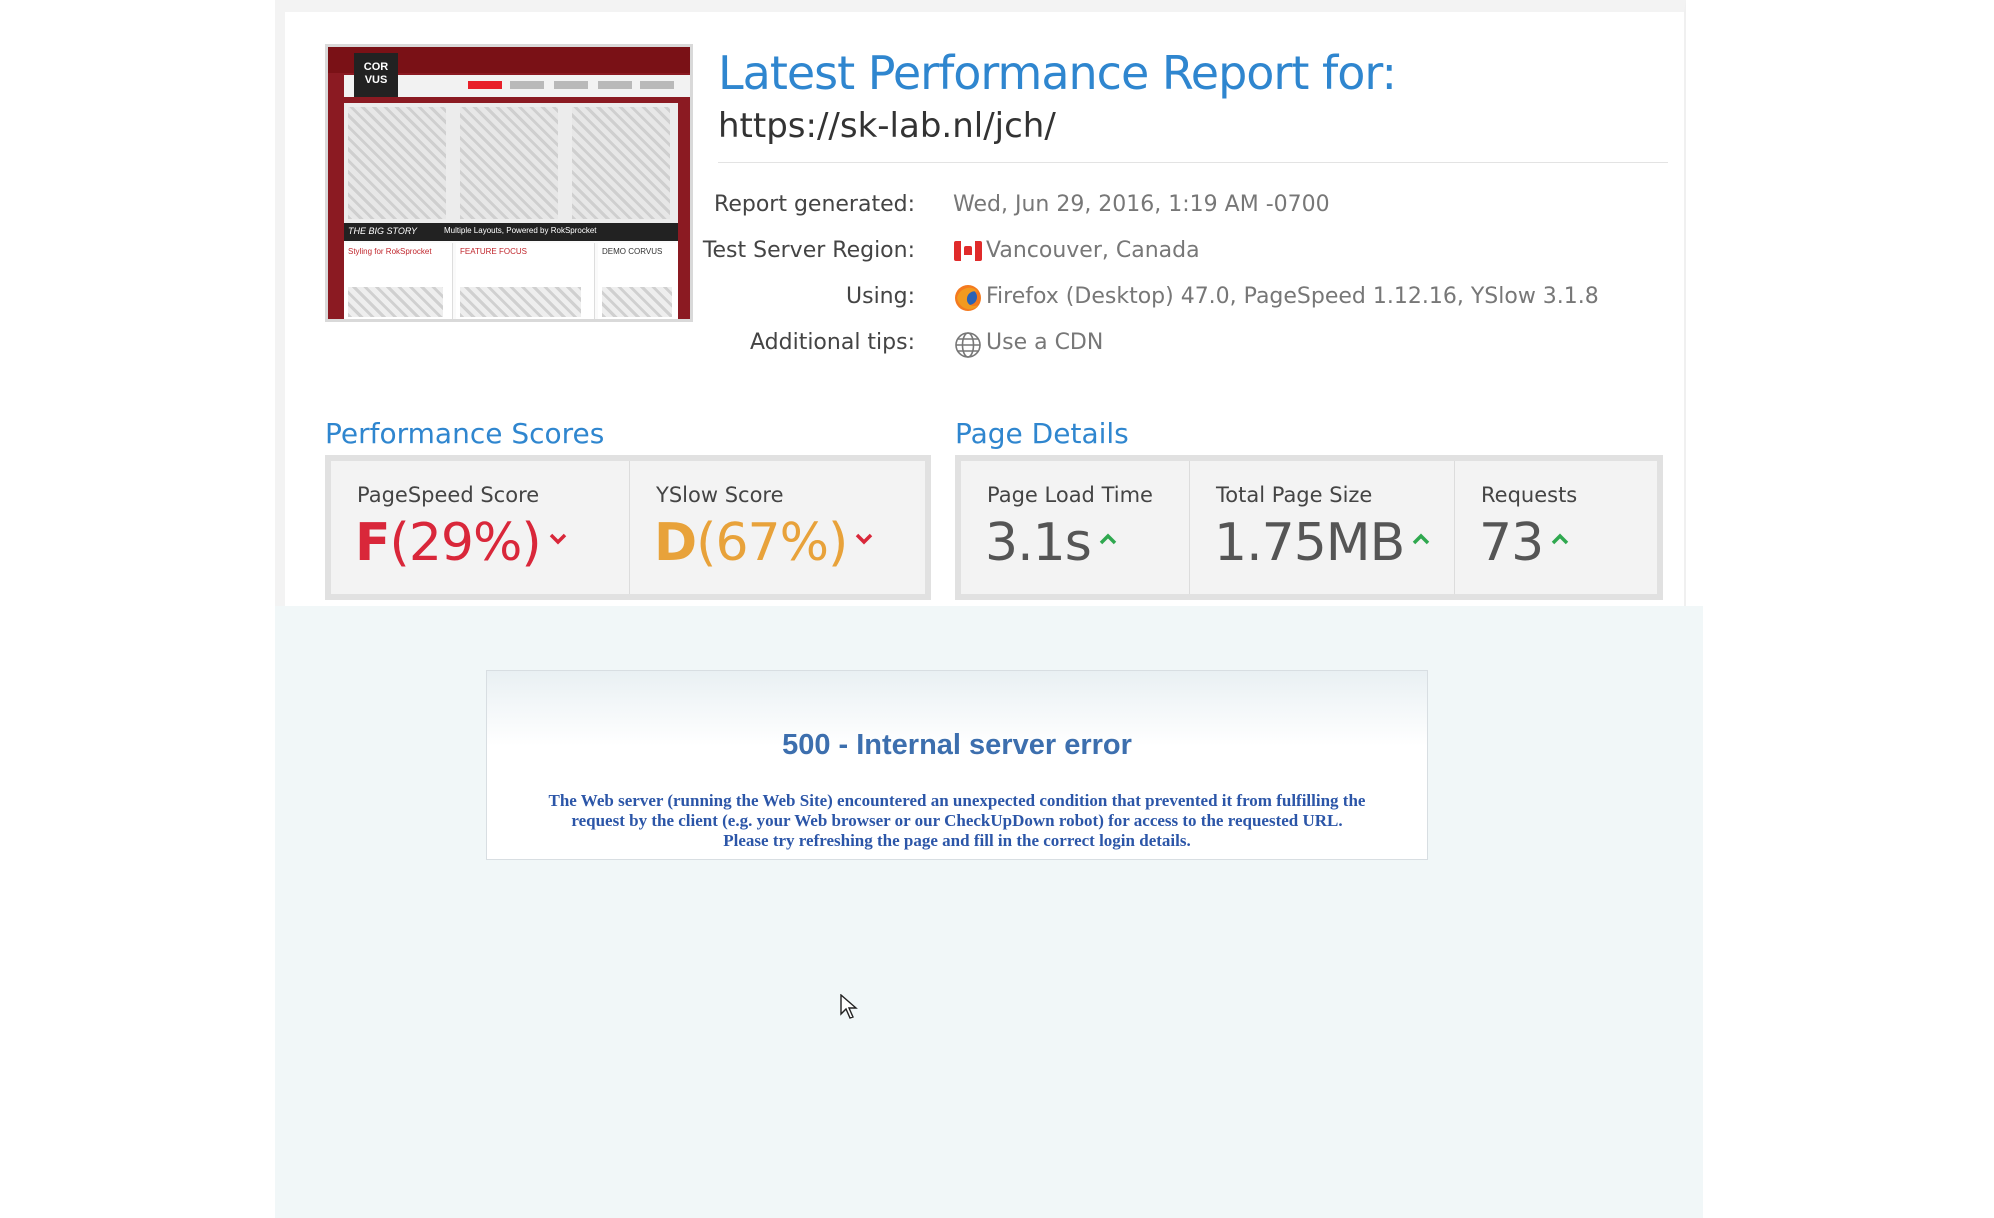  Describe the element at coordinates (968, 345) in the screenshot. I see `globe-icon` at that location.